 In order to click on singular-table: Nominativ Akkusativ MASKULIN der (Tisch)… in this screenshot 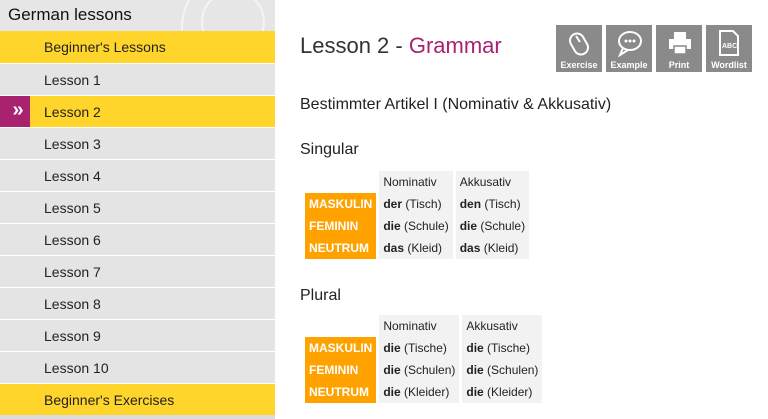, I will do `click(417, 215)`.